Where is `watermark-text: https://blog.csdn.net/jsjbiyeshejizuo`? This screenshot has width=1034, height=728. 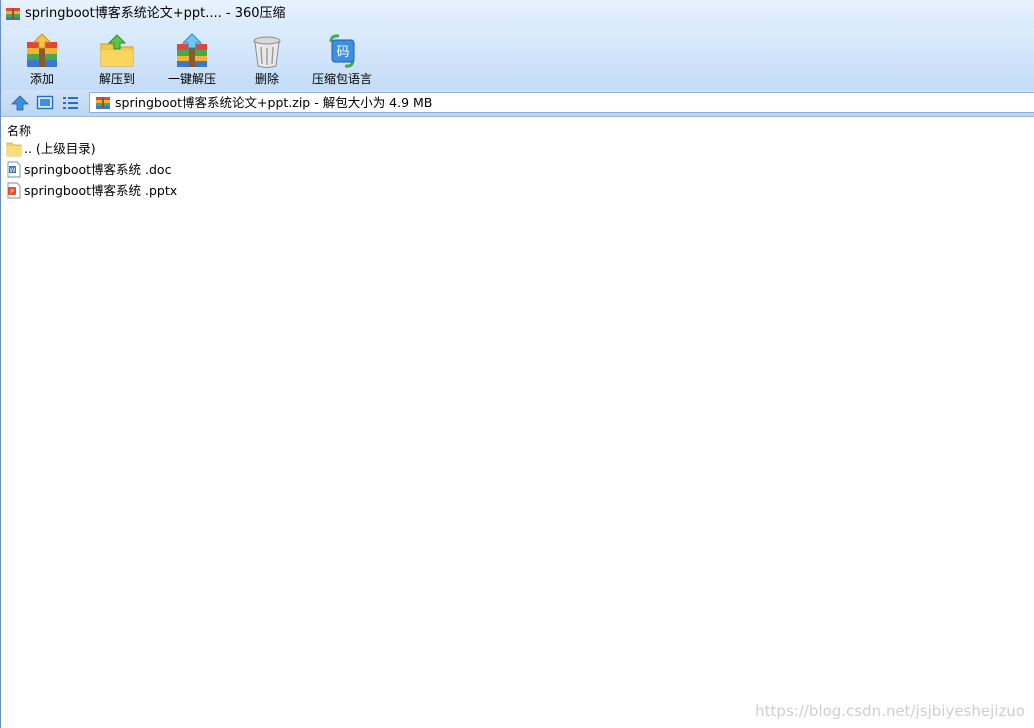 watermark-text: https://blog.csdn.net/jsjbiyeshejizuo is located at coordinates (890, 711).